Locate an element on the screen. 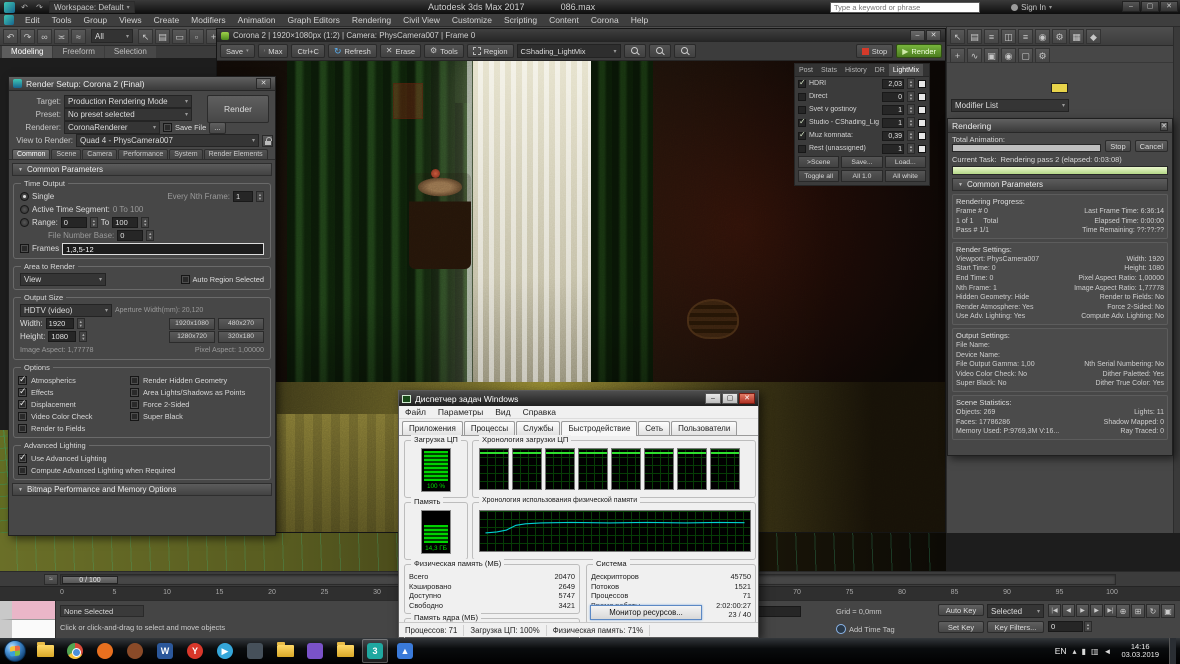 The image size is (1180, 664). orbit-button: ↻ is located at coordinates (1153, 611).